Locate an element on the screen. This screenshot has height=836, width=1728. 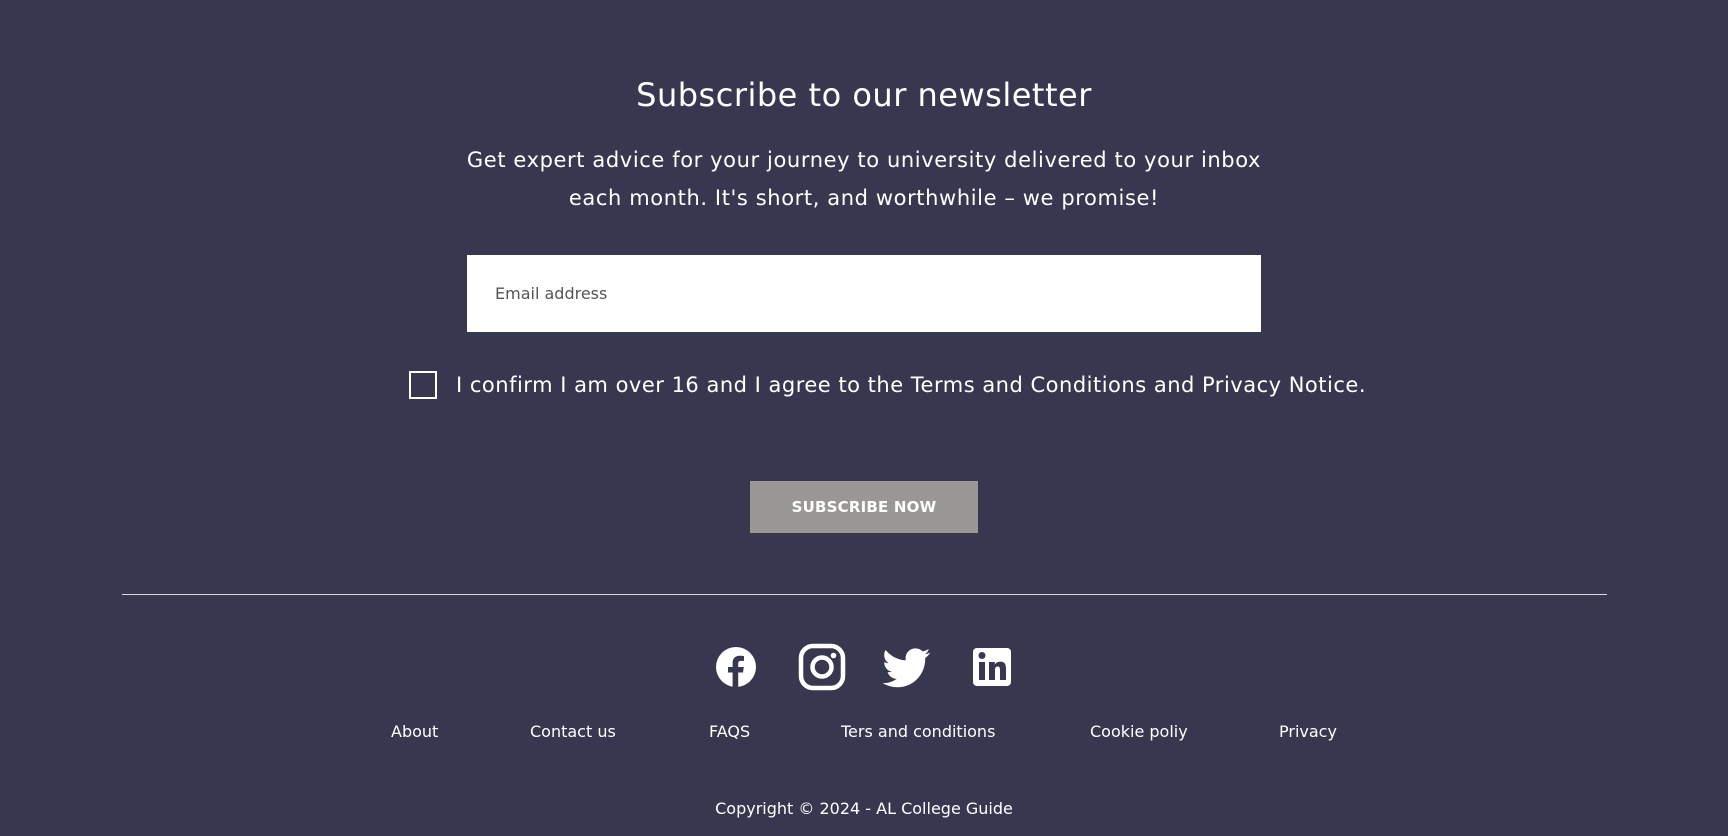
footer-link-cookie-policy: Cookie poliy is located at coordinates (1139, 731).